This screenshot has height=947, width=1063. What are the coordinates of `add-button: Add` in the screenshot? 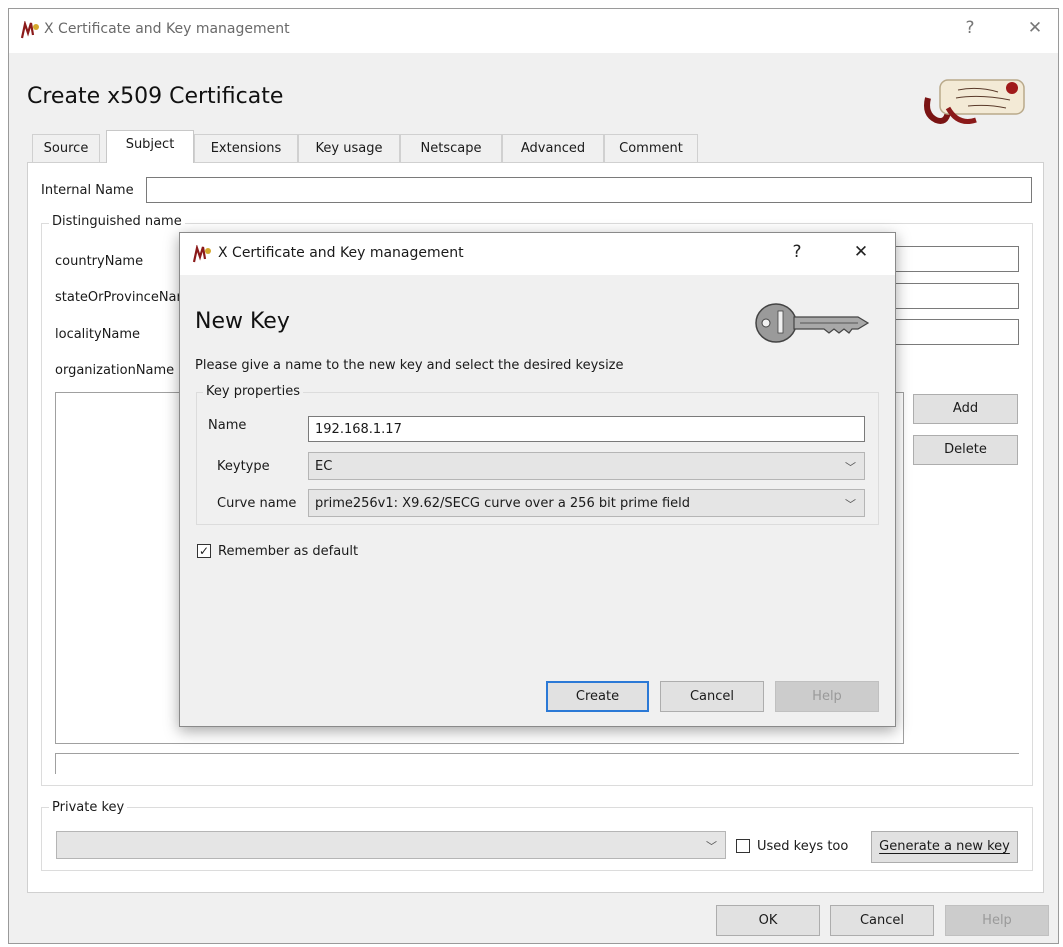 It's located at (965, 409).